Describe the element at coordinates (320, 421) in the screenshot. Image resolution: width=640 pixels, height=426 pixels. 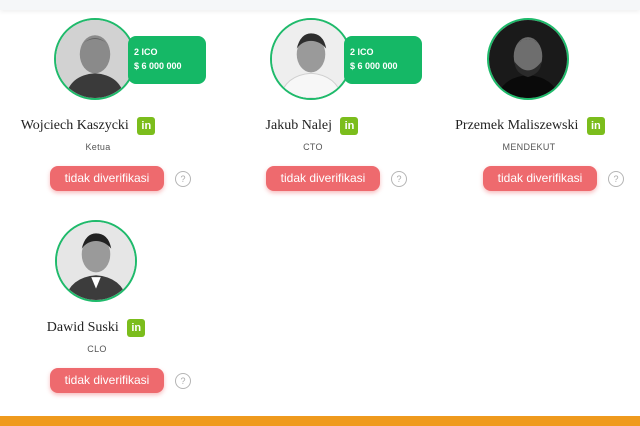
I see `footer-bar` at that location.